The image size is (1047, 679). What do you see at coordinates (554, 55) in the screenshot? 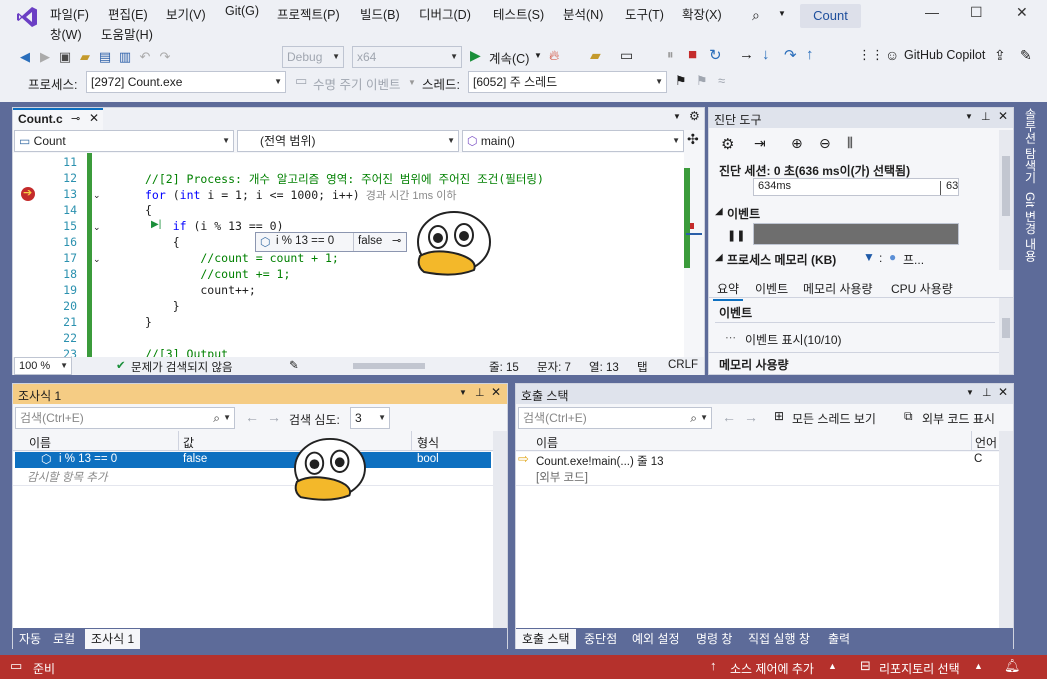
I see `hot-reload-icon: 🔥︎` at bounding box center [554, 55].